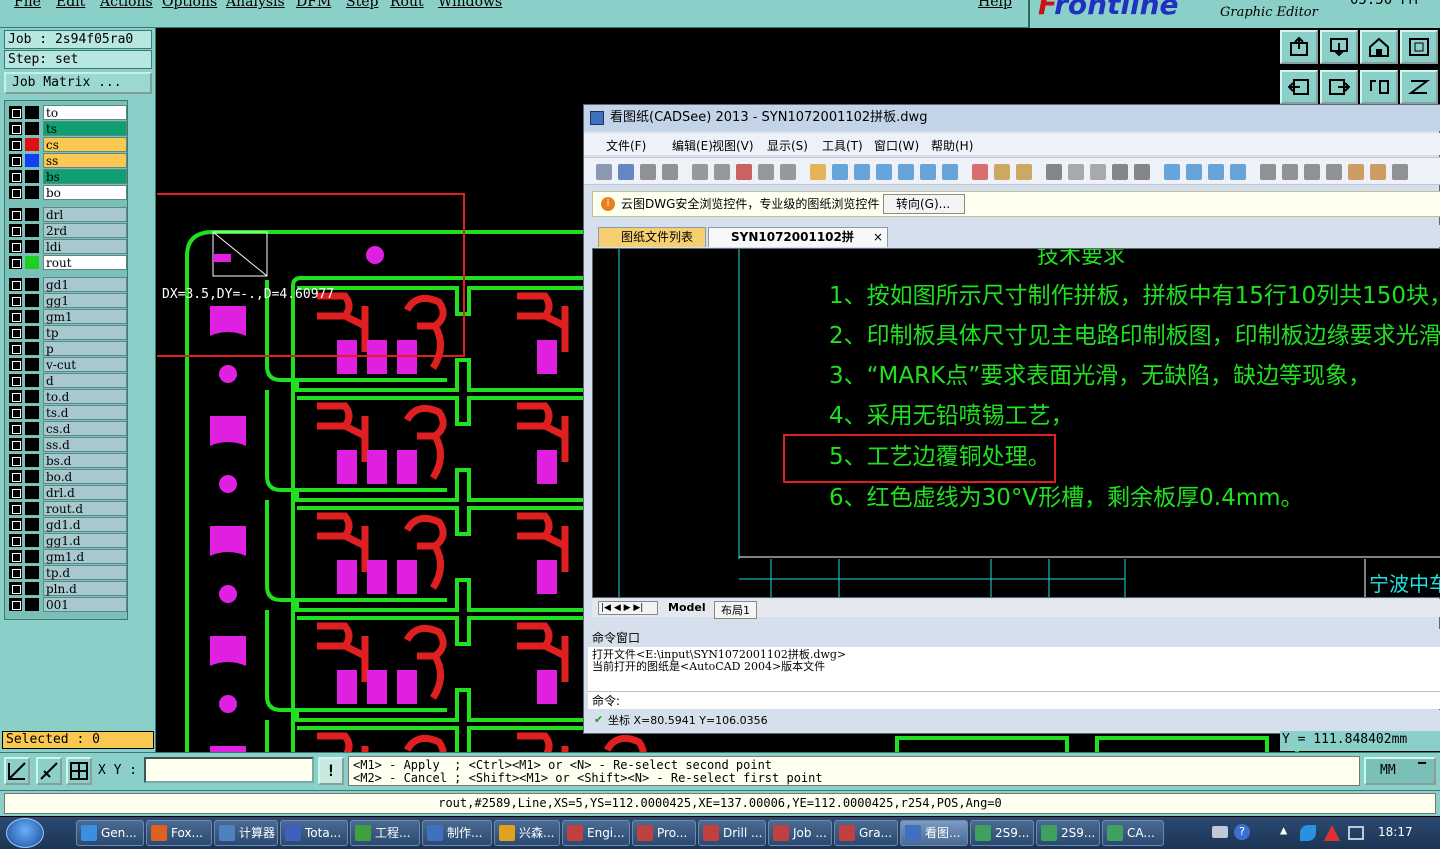 The height and width of the screenshot is (849, 1440). I want to click on layer-name: gd1, so click(85, 284).